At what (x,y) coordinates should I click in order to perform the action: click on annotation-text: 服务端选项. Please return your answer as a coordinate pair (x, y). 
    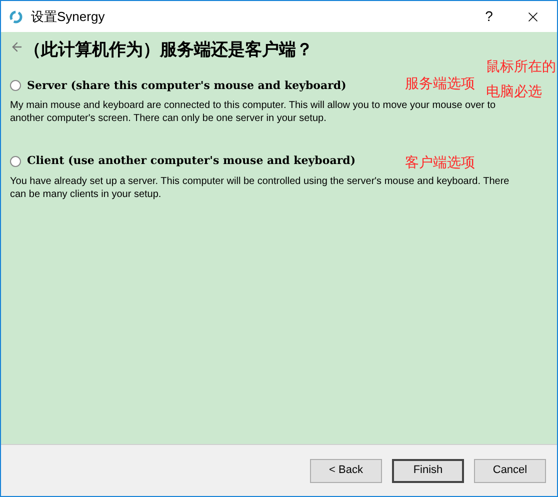
    Looking at the image, I should click on (440, 83).